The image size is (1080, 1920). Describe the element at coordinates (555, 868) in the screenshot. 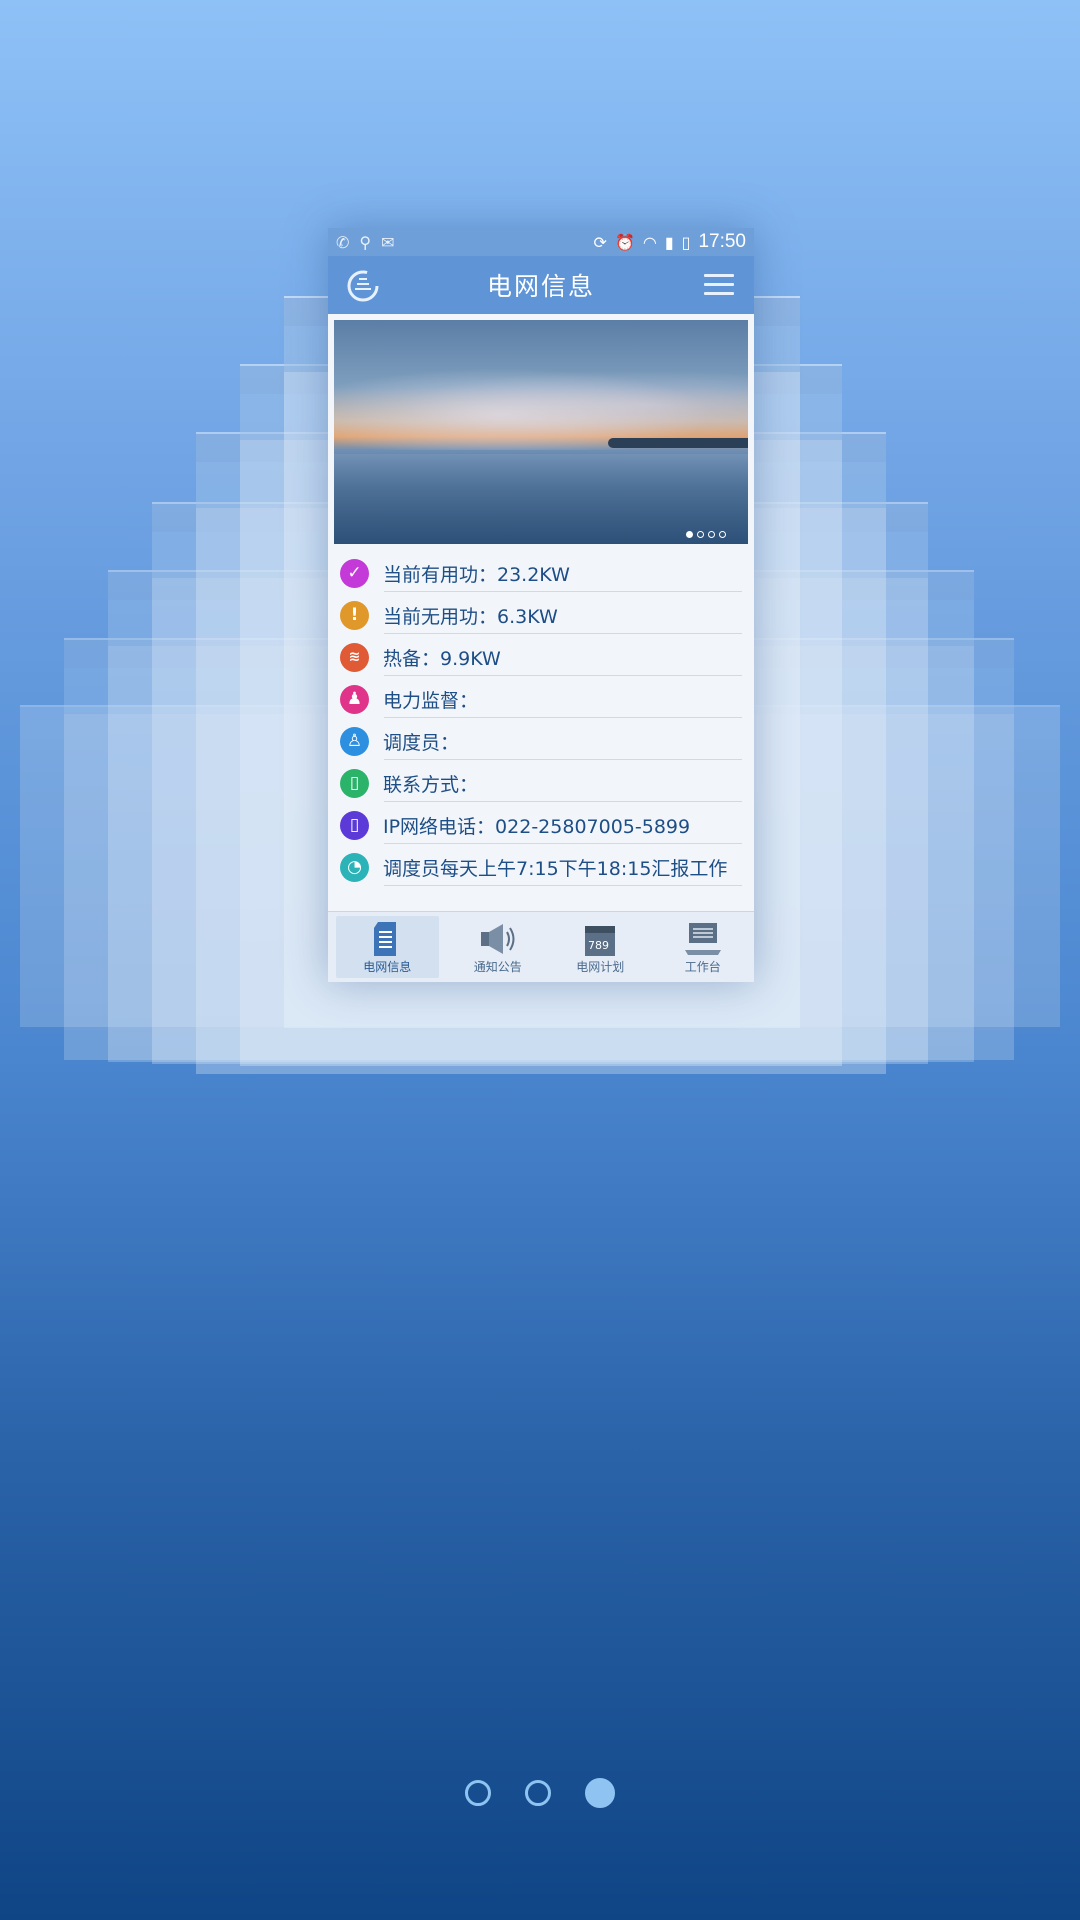

I see `info-text: 调度员每天上午7:15下午18:15汇报工作` at that location.